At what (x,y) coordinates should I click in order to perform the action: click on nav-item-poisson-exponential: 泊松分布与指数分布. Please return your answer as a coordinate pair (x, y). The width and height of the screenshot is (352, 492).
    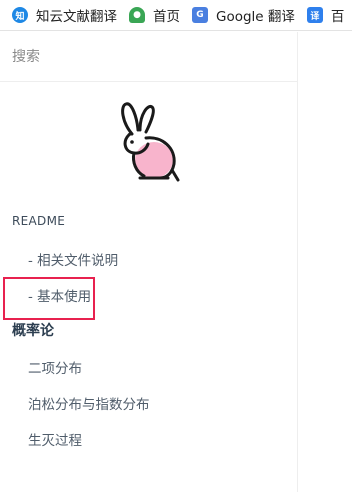
    Looking at the image, I should click on (89, 403).